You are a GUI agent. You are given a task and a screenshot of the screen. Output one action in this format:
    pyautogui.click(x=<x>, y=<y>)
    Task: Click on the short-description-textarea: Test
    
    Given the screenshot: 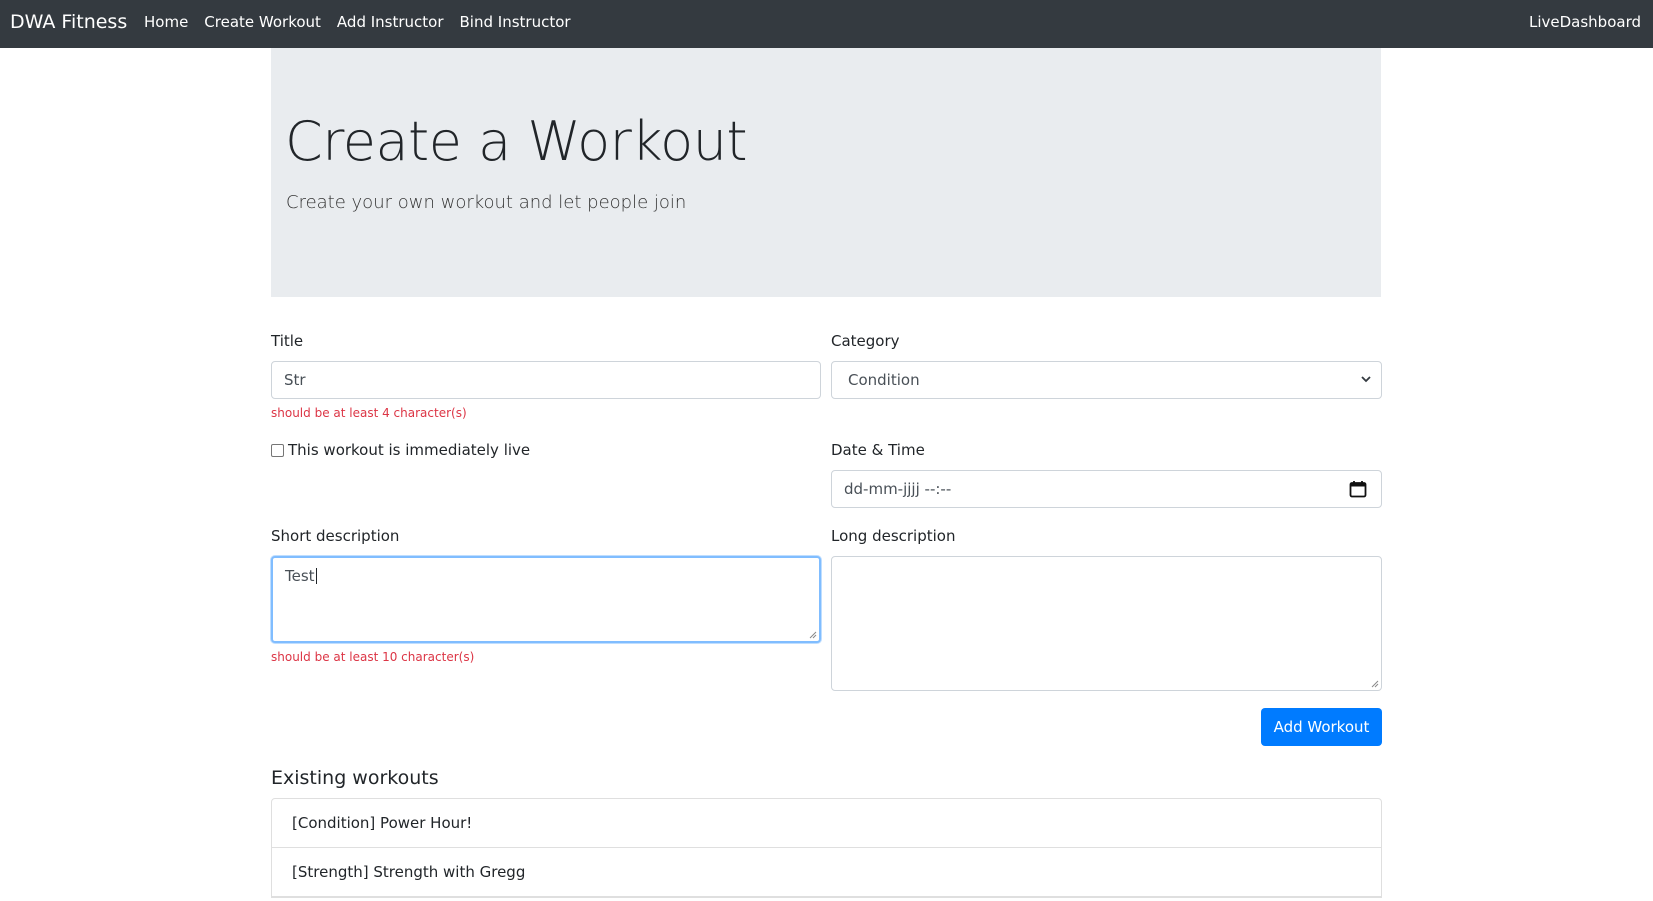 What is the action you would take?
    pyautogui.click(x=546, y=599)
    